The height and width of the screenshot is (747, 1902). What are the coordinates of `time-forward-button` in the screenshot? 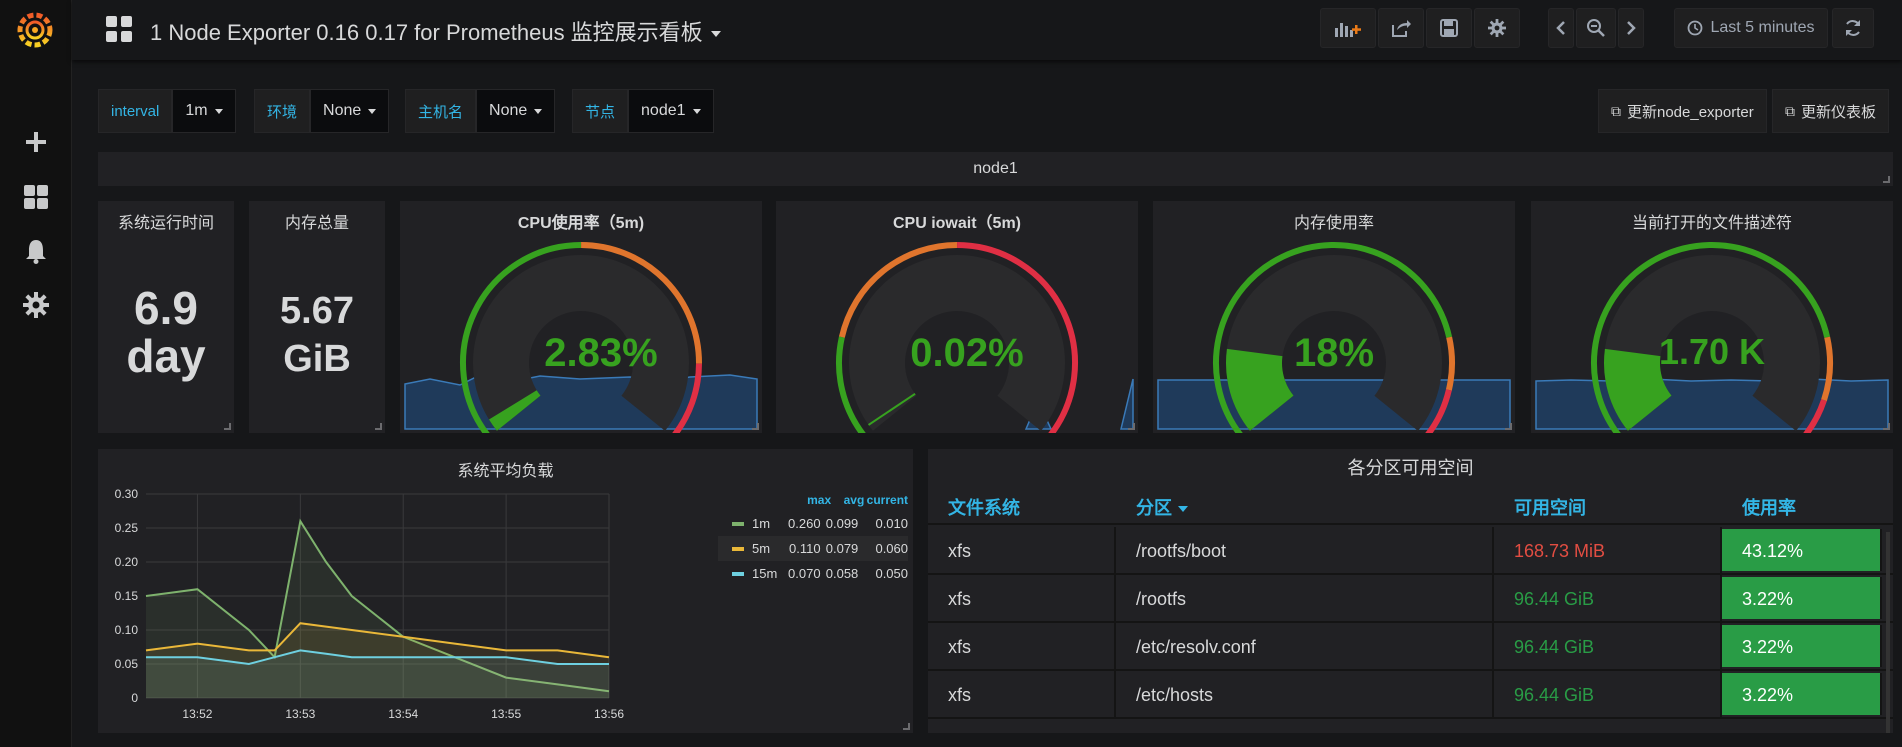 It's located at (1631, 28).